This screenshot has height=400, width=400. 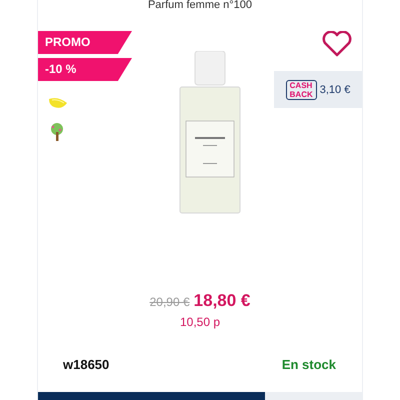 What do you see at coordinates (337, 44) in the screenshot?
I see `favorite-heart-icon` at bounding box center [337, 44].